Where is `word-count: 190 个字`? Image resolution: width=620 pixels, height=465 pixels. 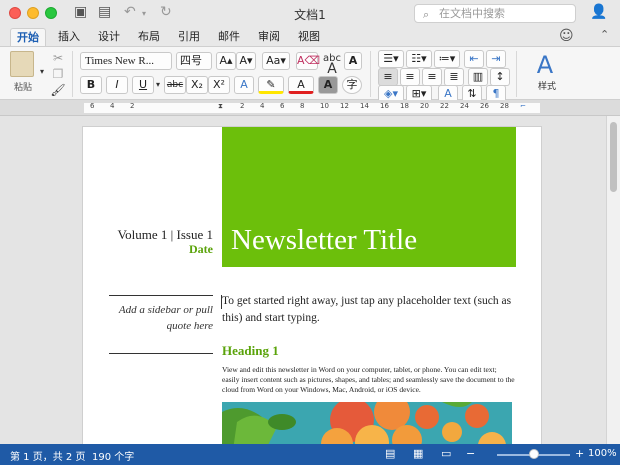 word-count: 190 个字 is located at coordinates (113, 455).